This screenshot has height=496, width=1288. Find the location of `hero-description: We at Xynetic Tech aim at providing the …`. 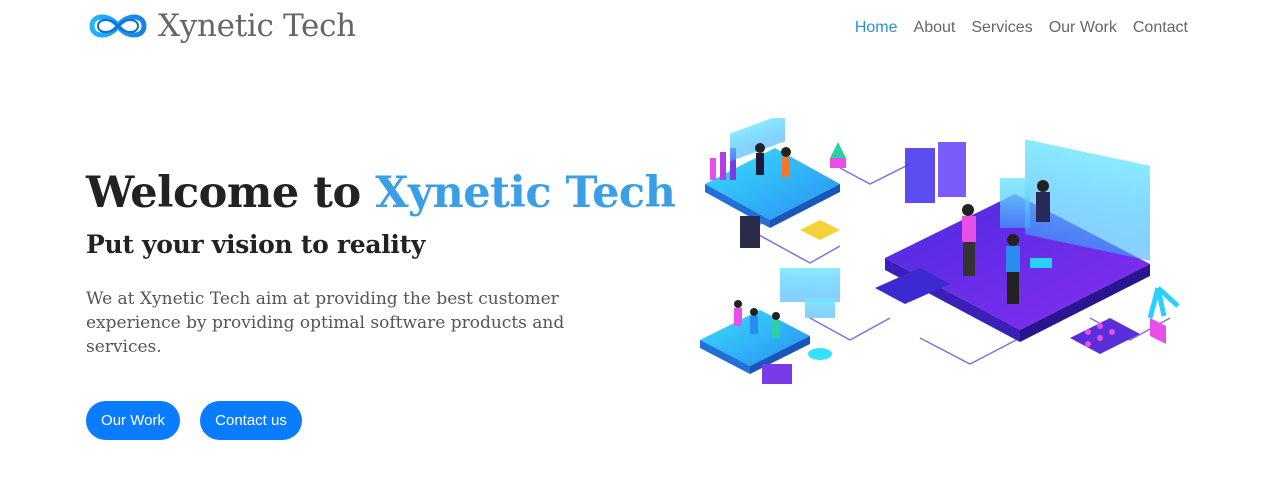

hero-description: We at Xynetic Tech aim at providing the … is located at coordinates (325, 323).